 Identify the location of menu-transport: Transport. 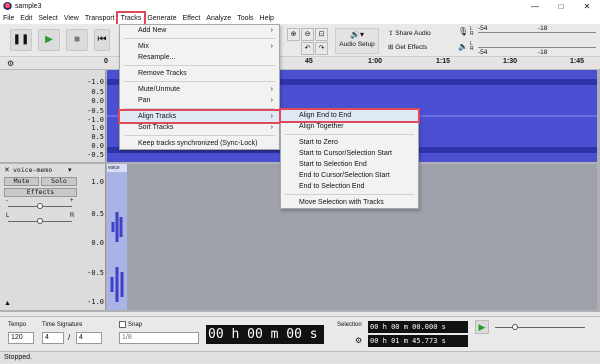
(100, 18).